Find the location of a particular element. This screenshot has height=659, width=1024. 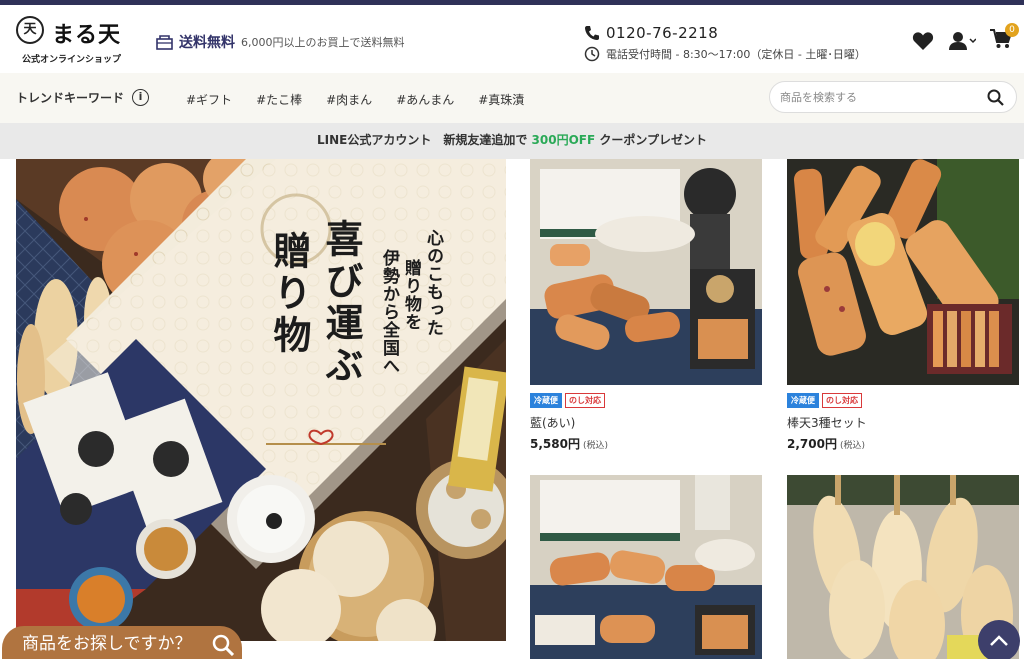

product-price: 2,700円 (税込) is located at coordinates (903, 442).